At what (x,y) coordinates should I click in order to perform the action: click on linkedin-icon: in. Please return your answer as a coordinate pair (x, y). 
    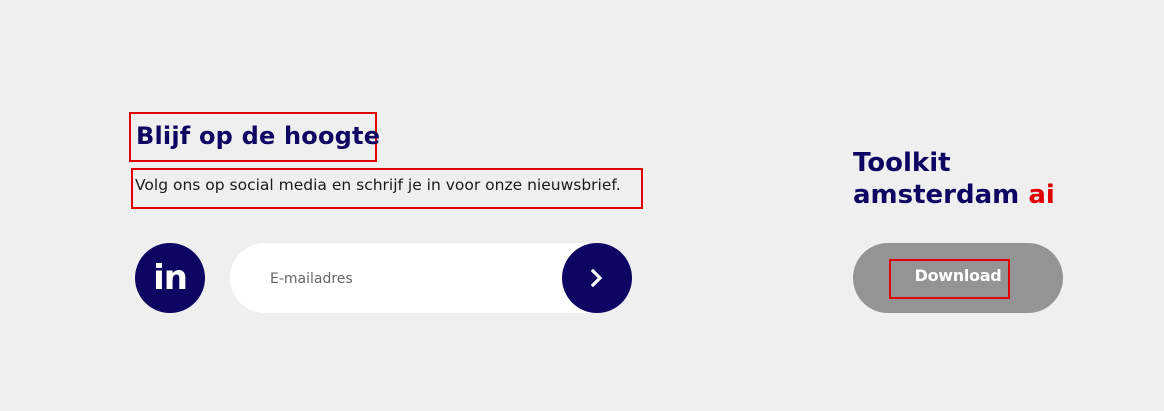
    Looking at the image, I should click on (170, 278).